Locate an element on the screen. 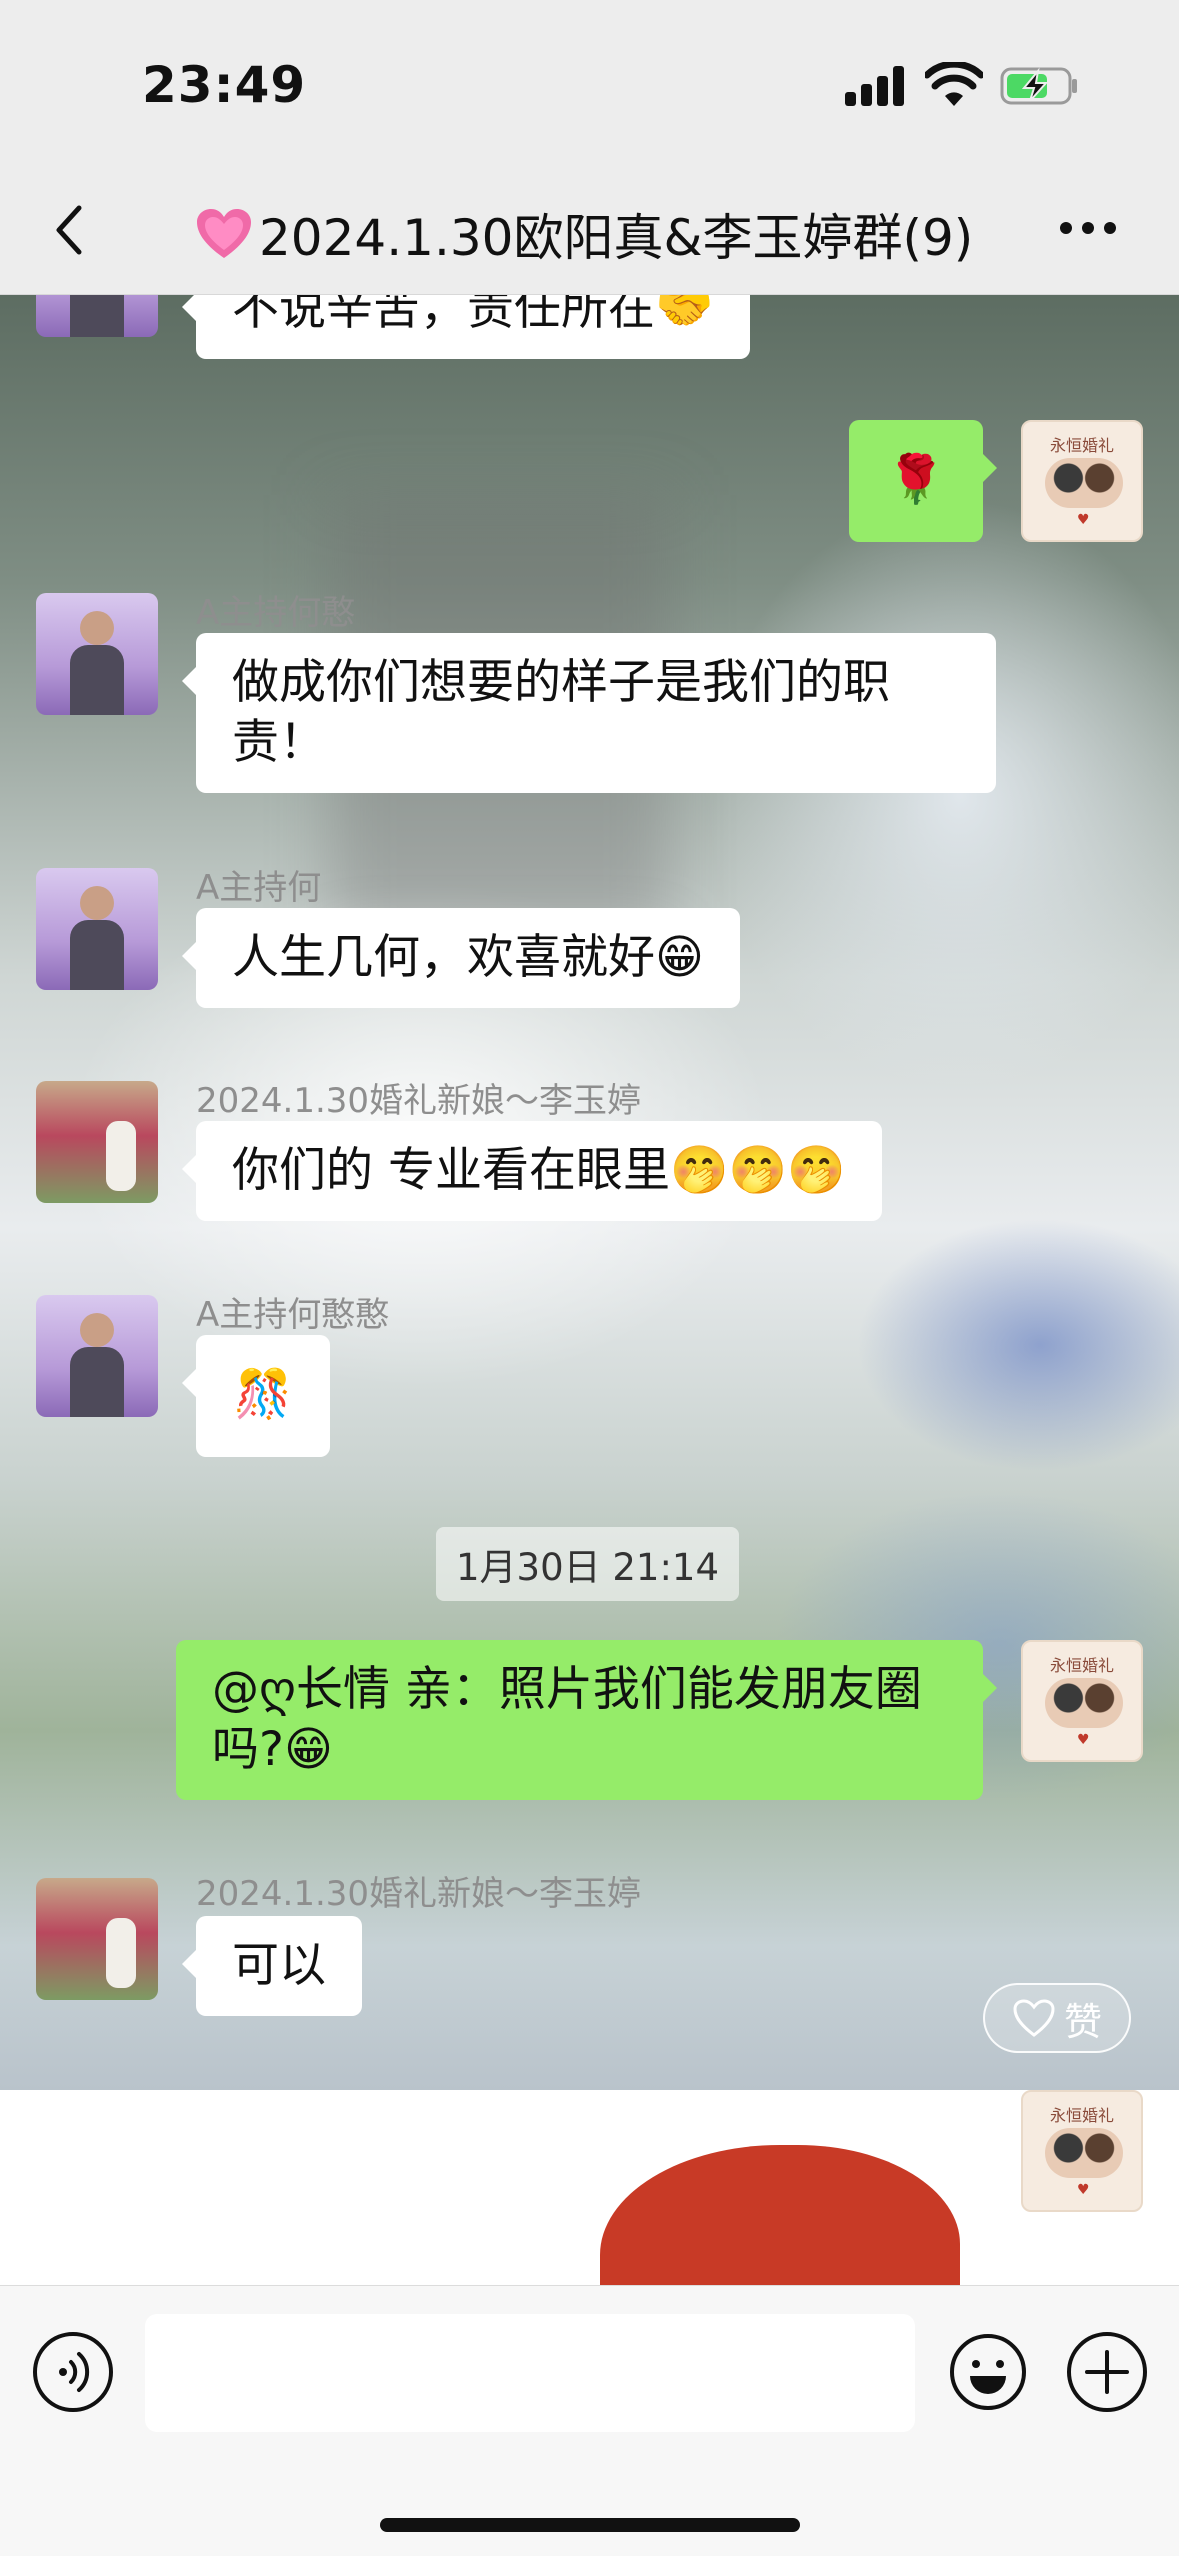  message-bubble: @ღ长情 亲：照片我们能发朋友圈吗?😁 is located at coordinates (586, 1720).